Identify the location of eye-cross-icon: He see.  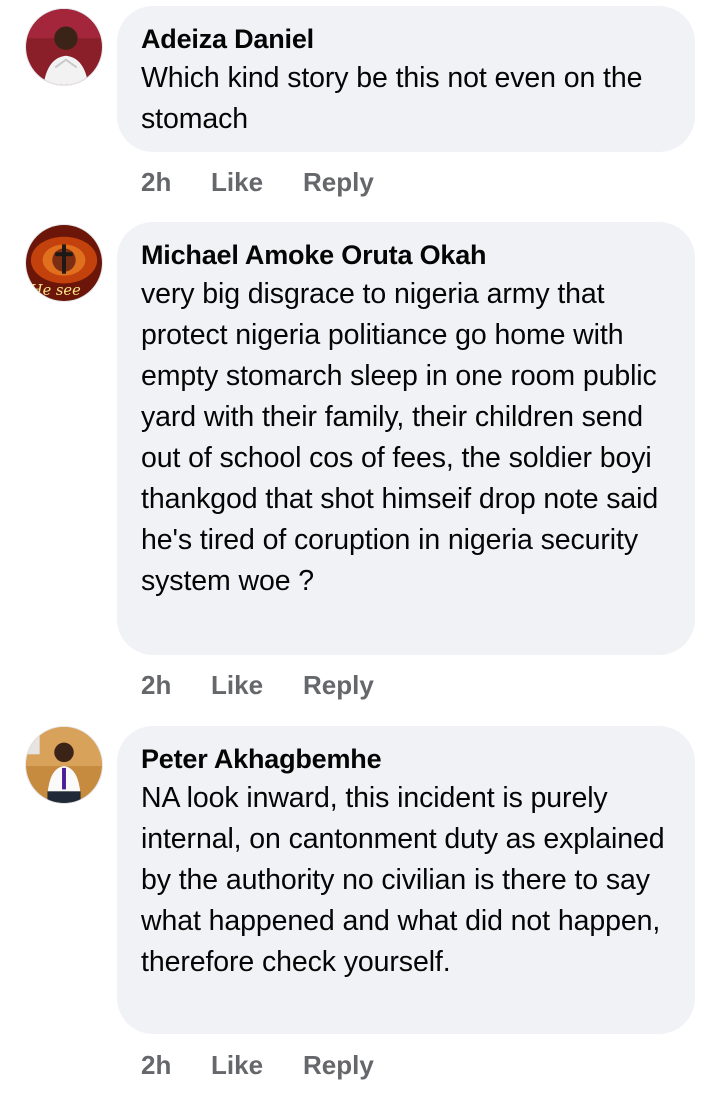
(64, 263).